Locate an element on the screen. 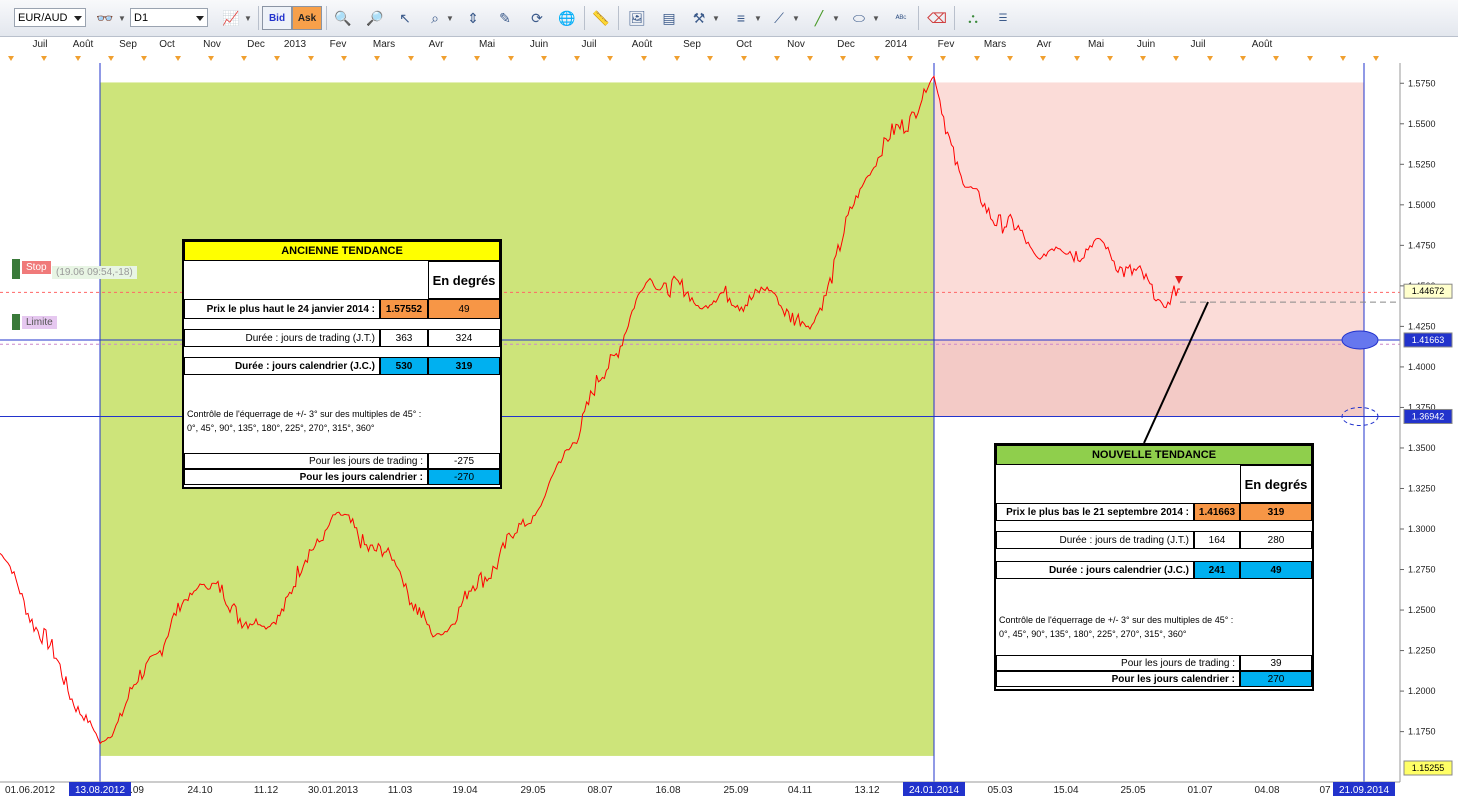  layout-icon: ▤ is located at coordinates (669, 18).